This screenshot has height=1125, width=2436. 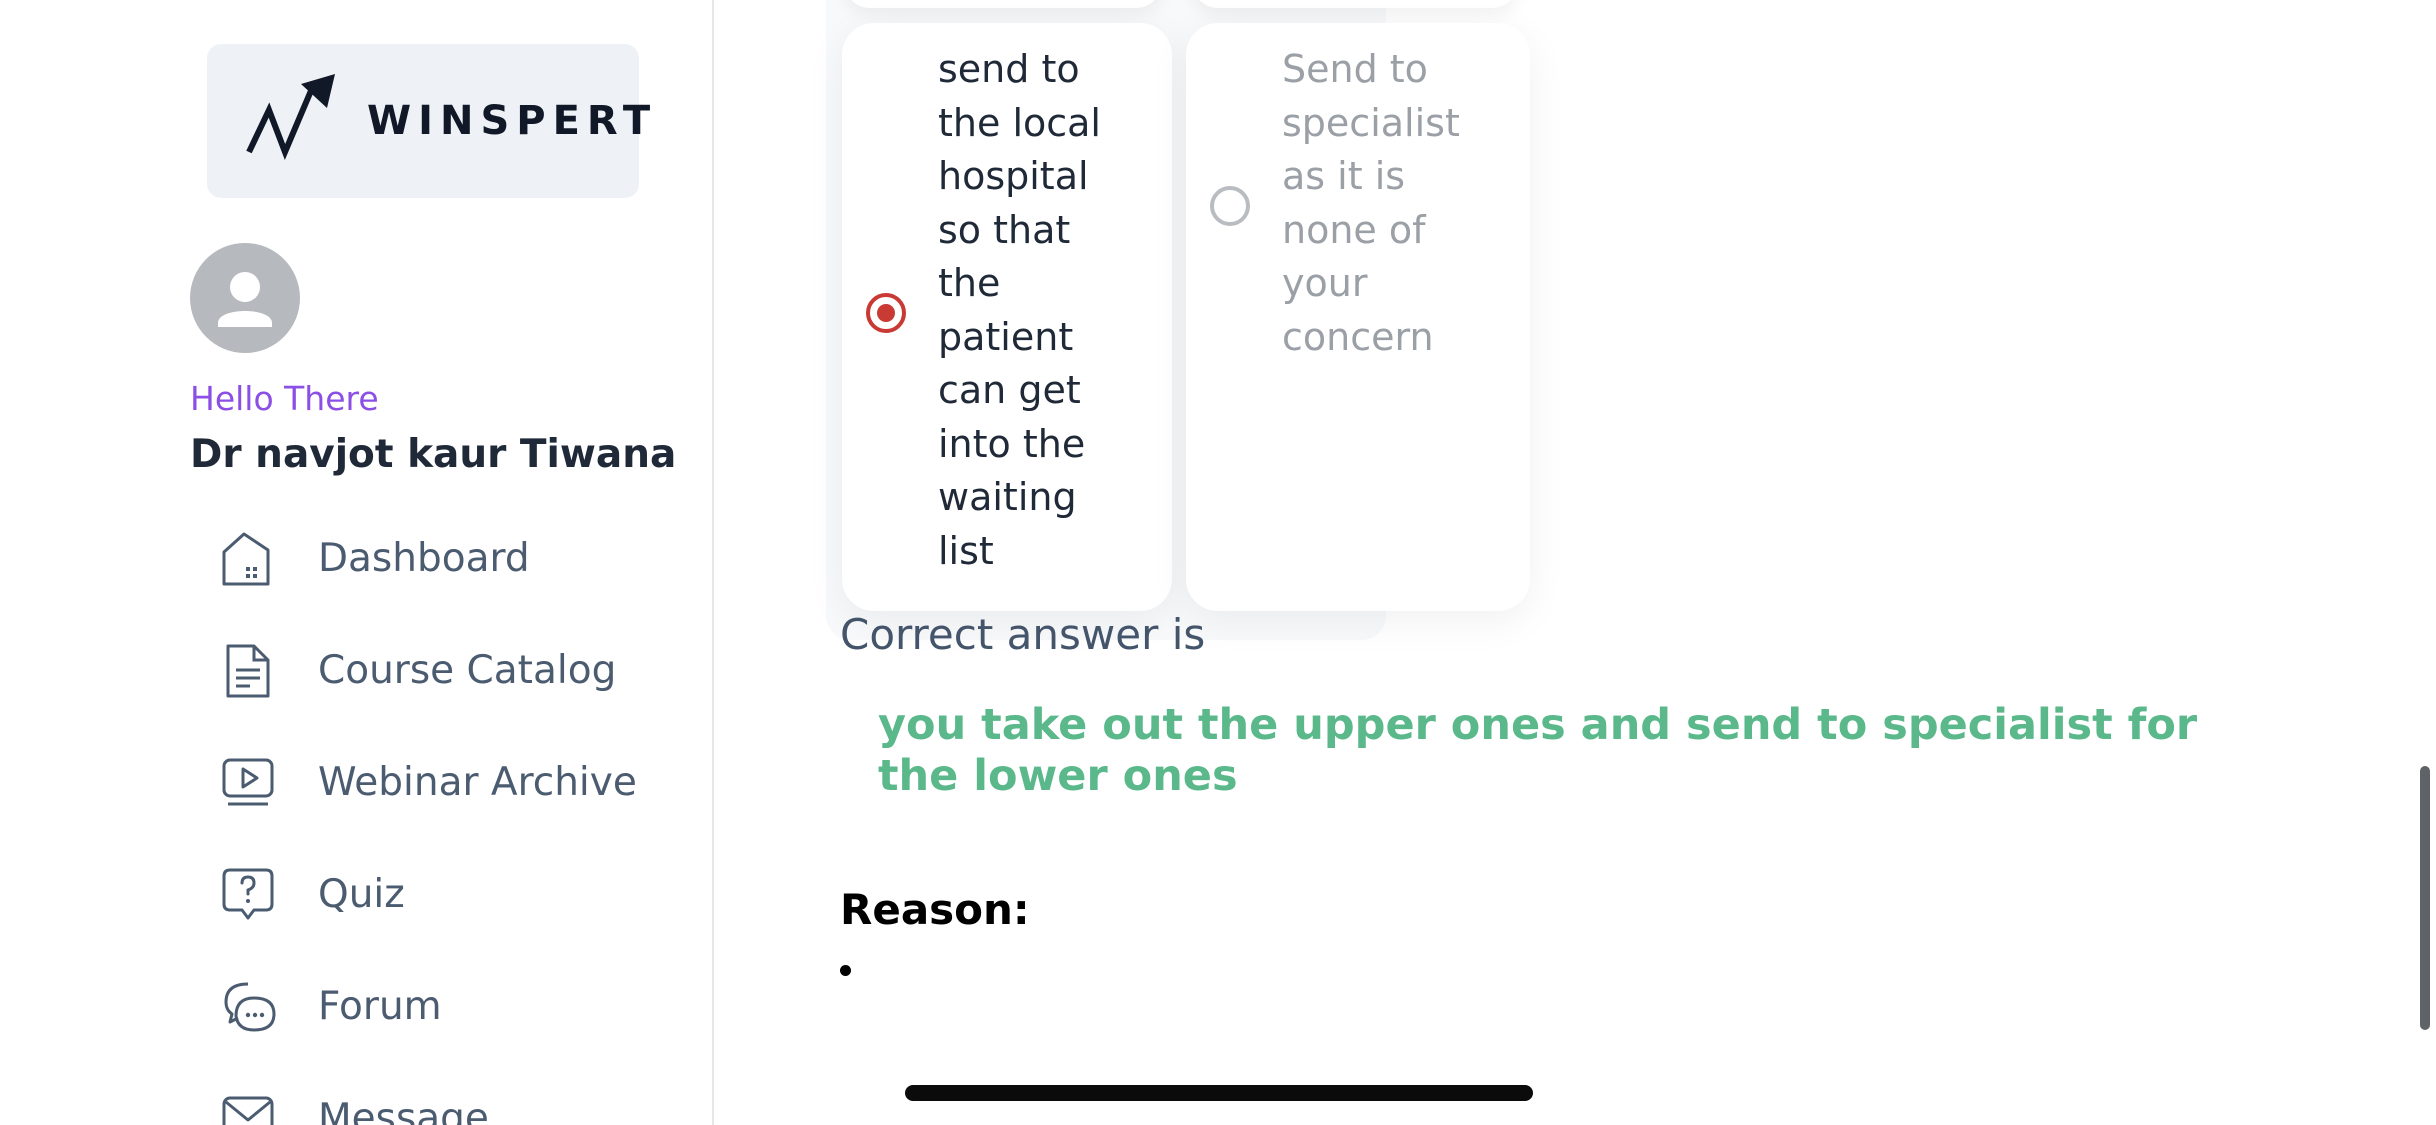 I want to click on home-indicator, so click(x=1219, y=1093).